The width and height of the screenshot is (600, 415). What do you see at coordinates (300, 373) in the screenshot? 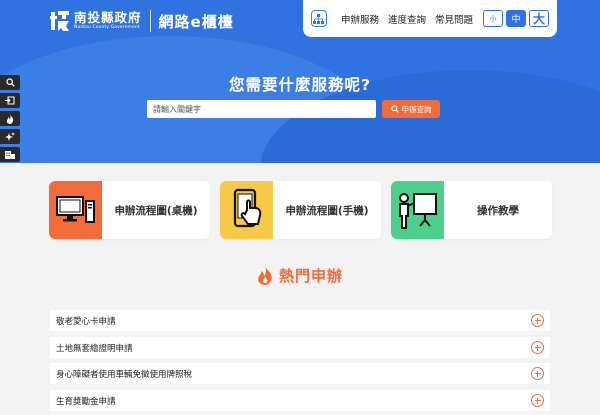
I see `hot-list-item: 身心障礙者使用車輛免徵使用牌照稅` at bounding box center [300, 373].